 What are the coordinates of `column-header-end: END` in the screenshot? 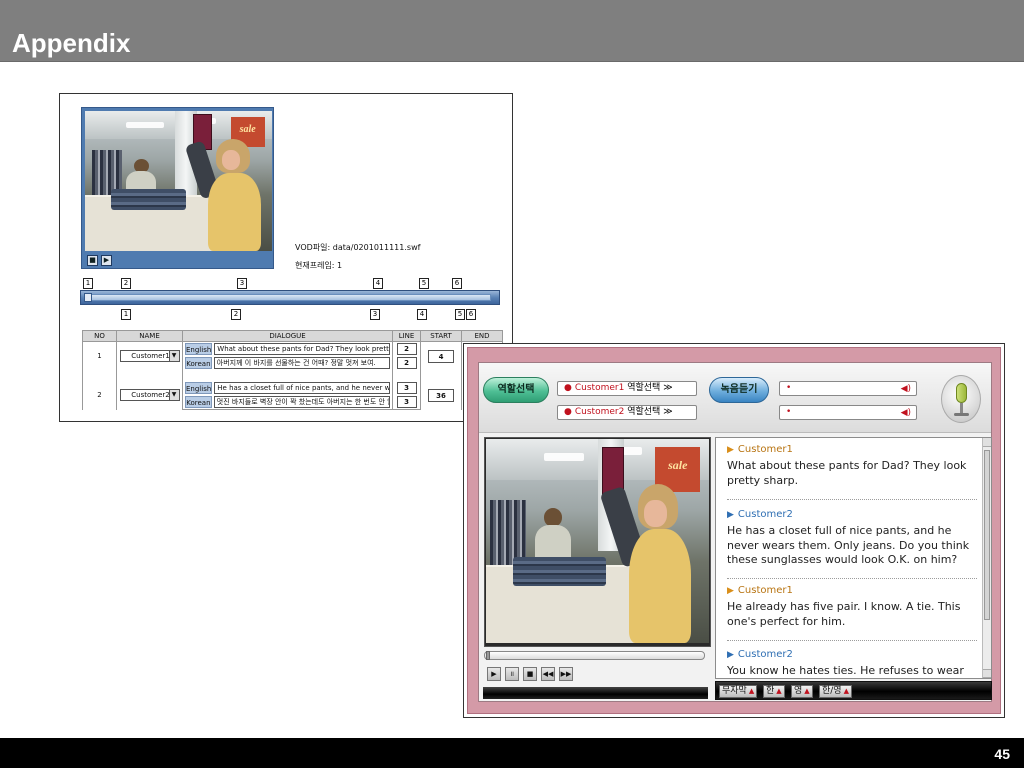 It's located at (482, 336).